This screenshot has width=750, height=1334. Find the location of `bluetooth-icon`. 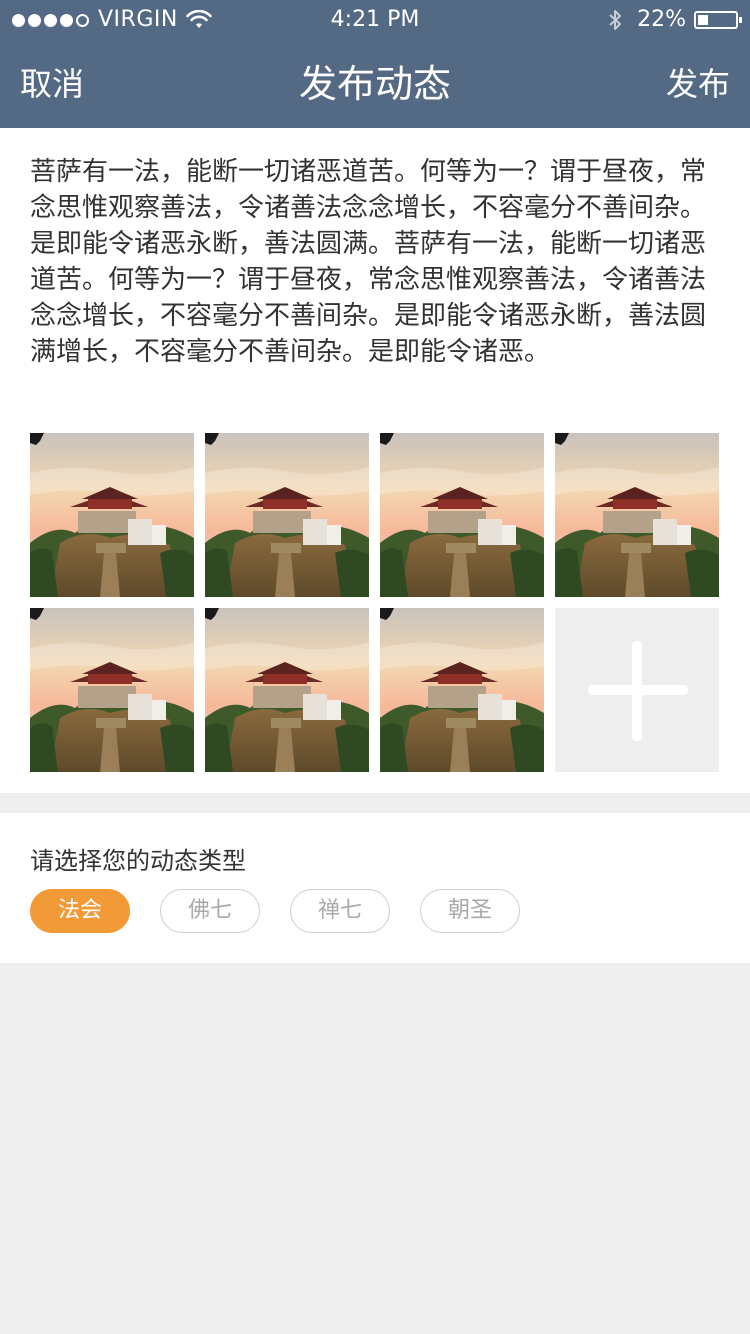

bluetooth-icon is located at coordinates (615, 20).